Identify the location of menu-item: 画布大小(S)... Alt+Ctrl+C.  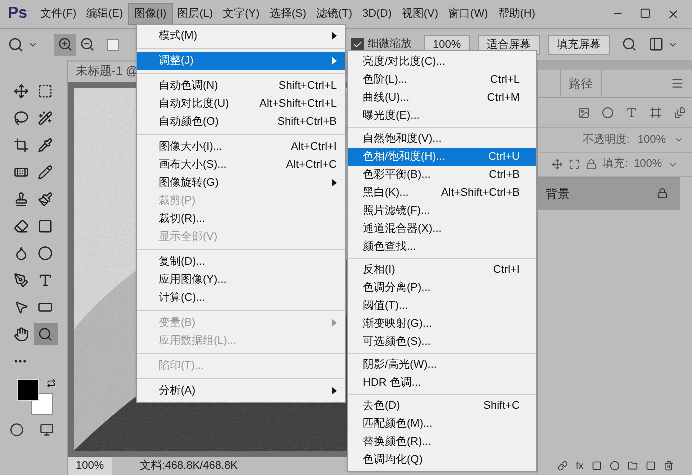
(241, 165).